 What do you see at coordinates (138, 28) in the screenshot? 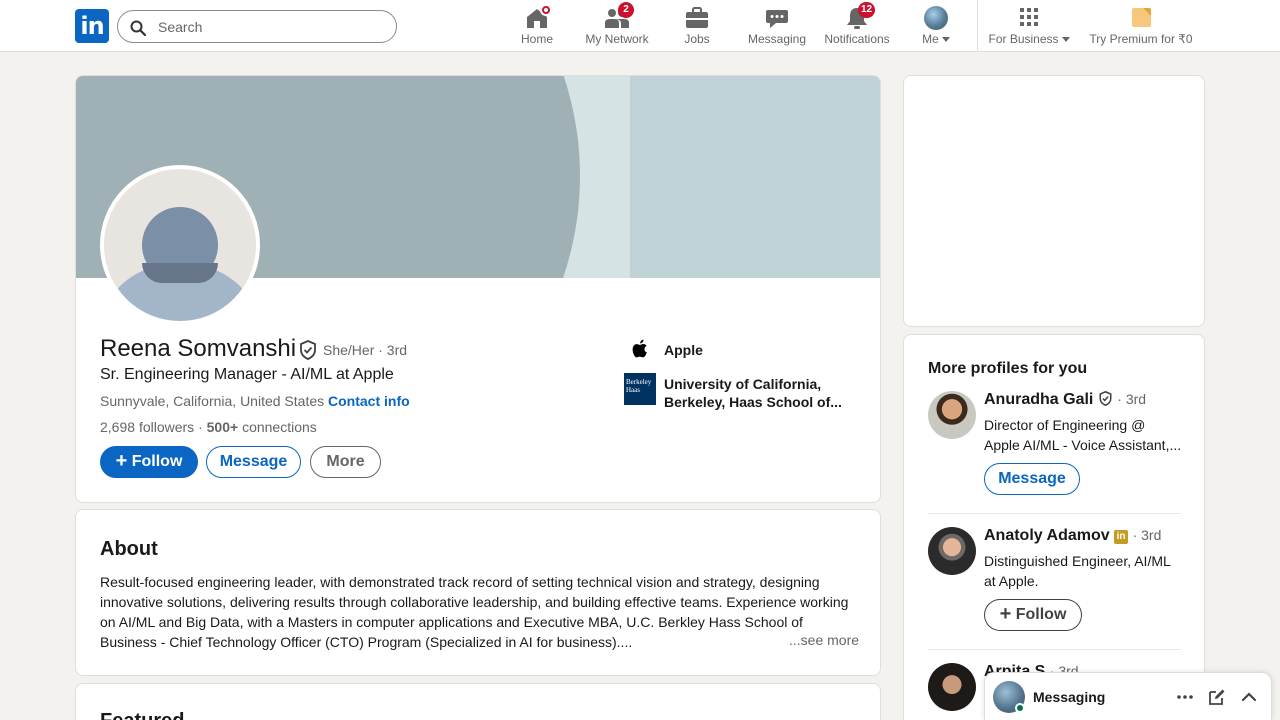
I see `search-icon` at bounding box center [138, 28].